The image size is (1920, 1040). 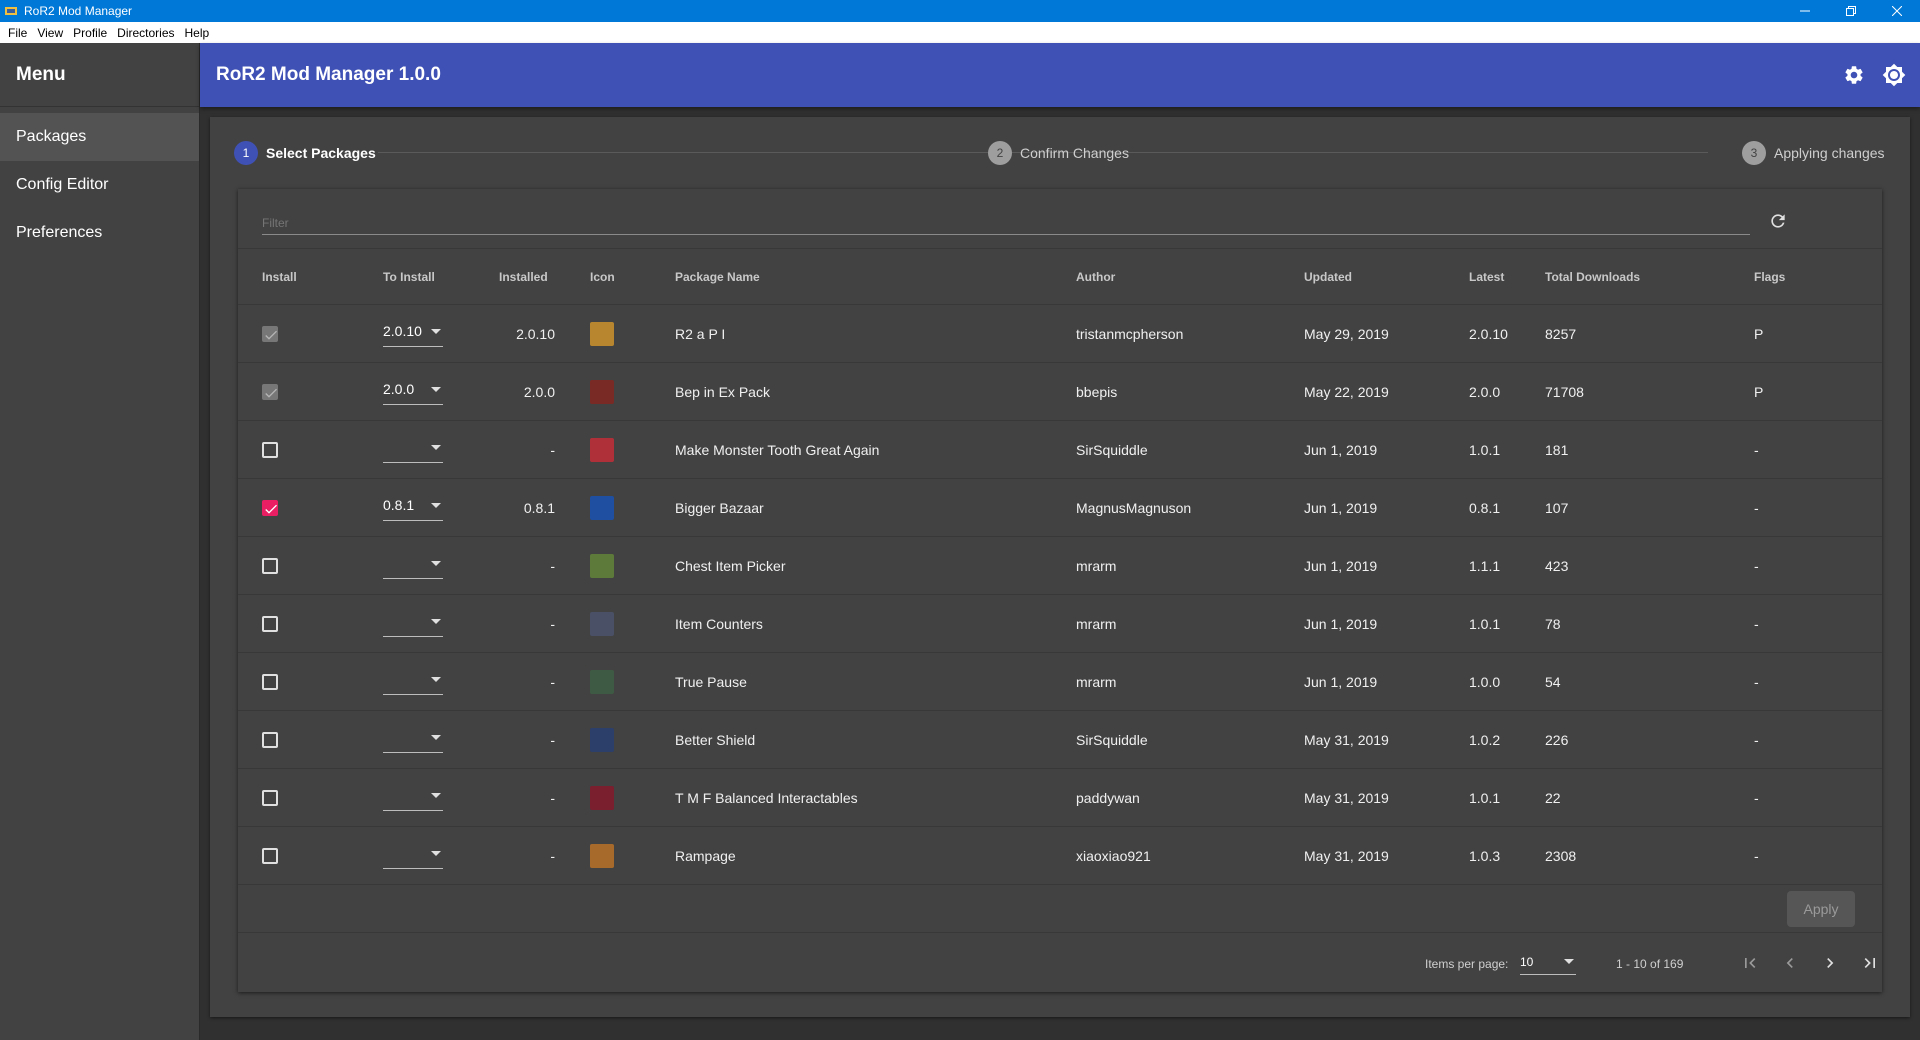 What do you see at coordinates (1130, 334) in the screenshot?
I see `package-author: tristanmcpherson` at bounding box center [1130, 334].